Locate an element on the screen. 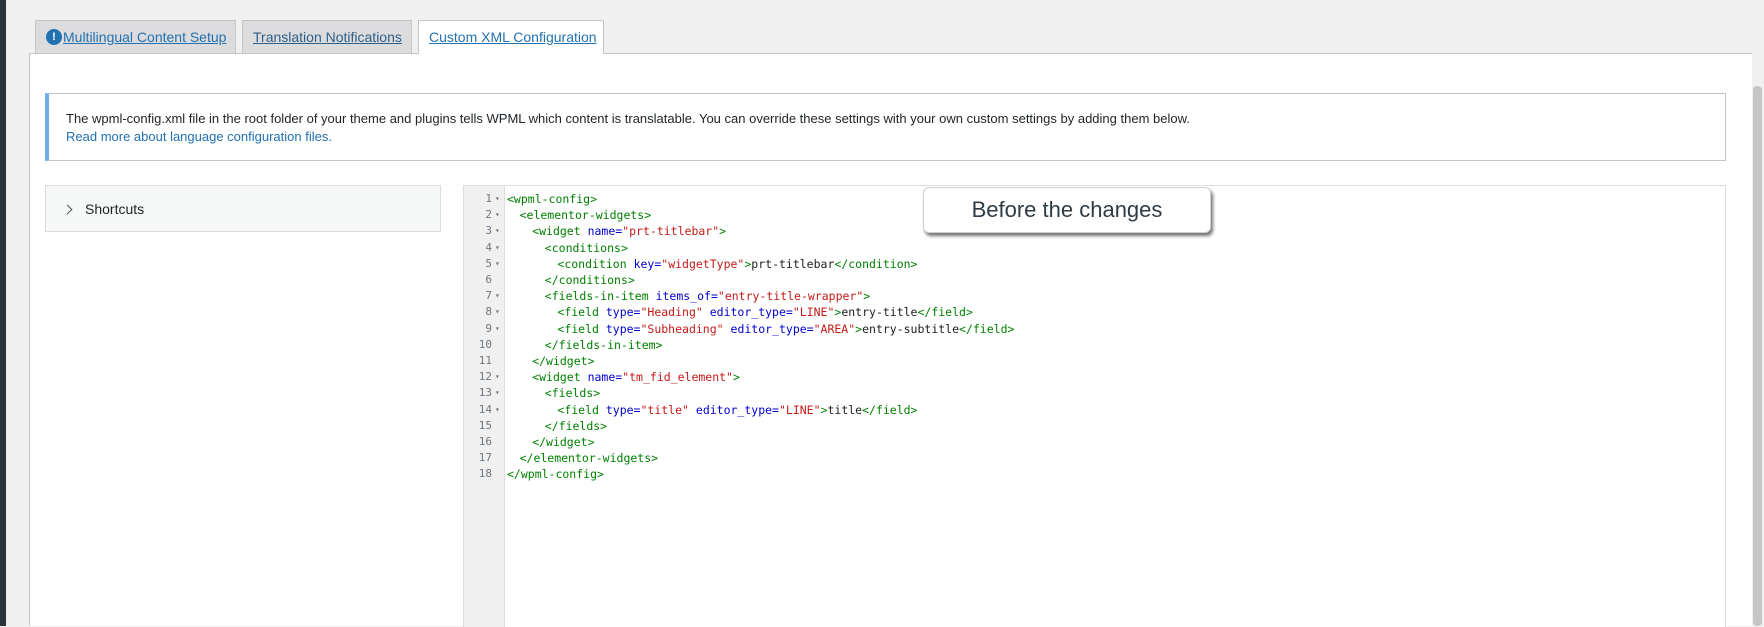 The width and height of the screenshot is (1764, 627). code-token: "entry-title-wrapper" is located at coordinates (790, 296).